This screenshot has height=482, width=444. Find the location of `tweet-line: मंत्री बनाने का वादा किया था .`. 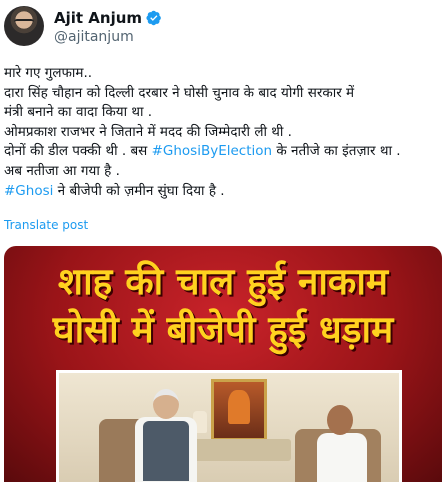

tweet-line: मंत्री बनाने का वादा किया था . is located at coordinates (222, 113).